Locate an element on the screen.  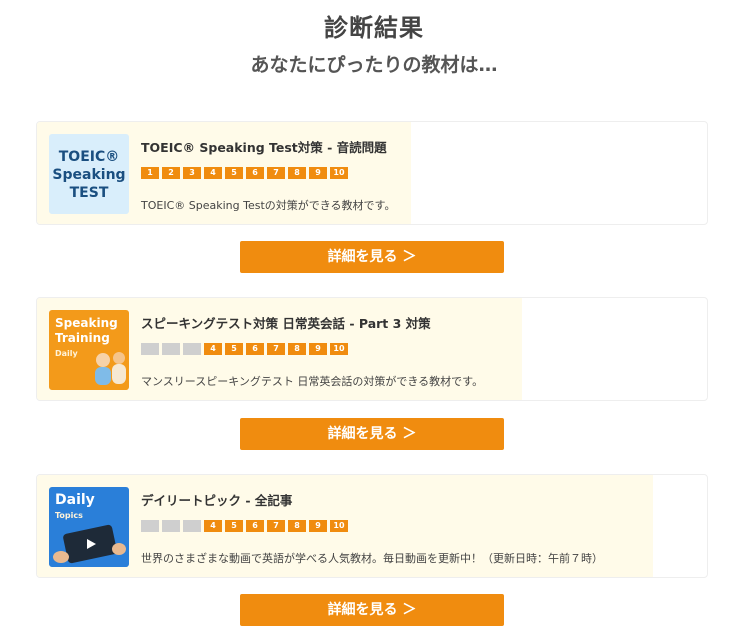
video-tablet-icon is located at coordinates (89, 544).